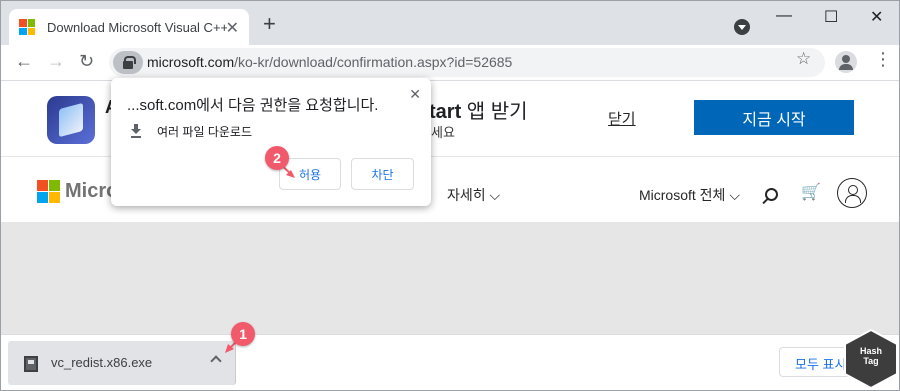  What do you see at coordinates (742, 27) in the screenshot?
I see `tab-search-icon` at bounding box center [742, 27].